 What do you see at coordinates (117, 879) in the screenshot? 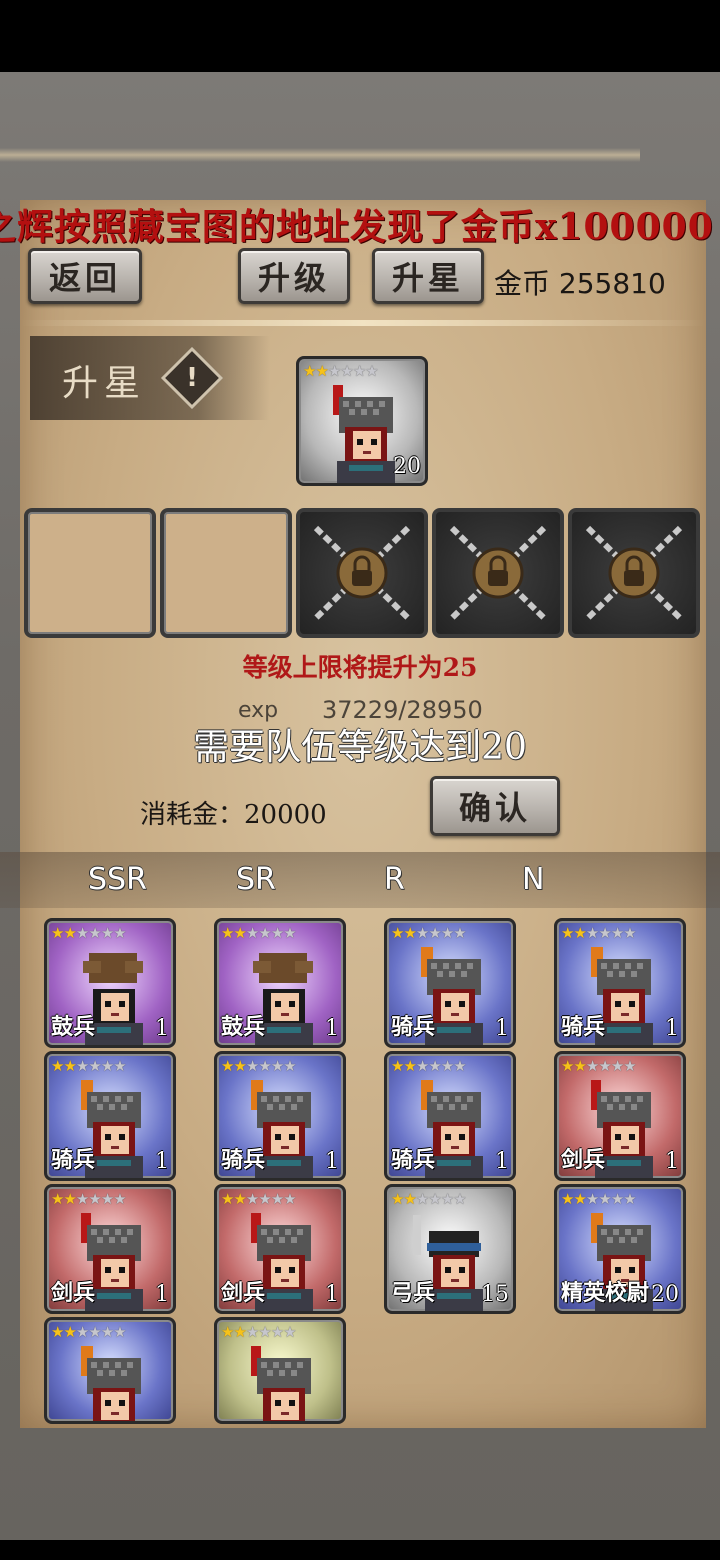
I see `tab-ssr: SSR` at bounding box center [117, 879].